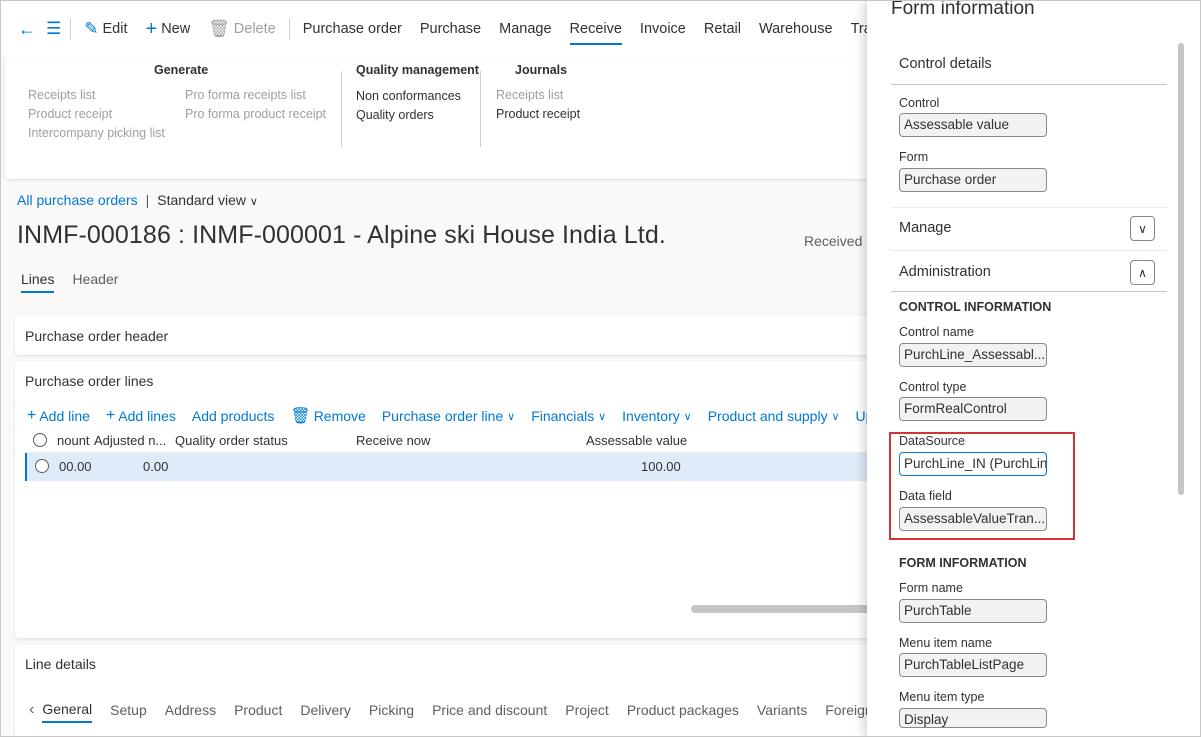 Image resolution: width=1201 pixels, height=737 pixels. I want to click on administration-header: Administration, so click(945, 272).